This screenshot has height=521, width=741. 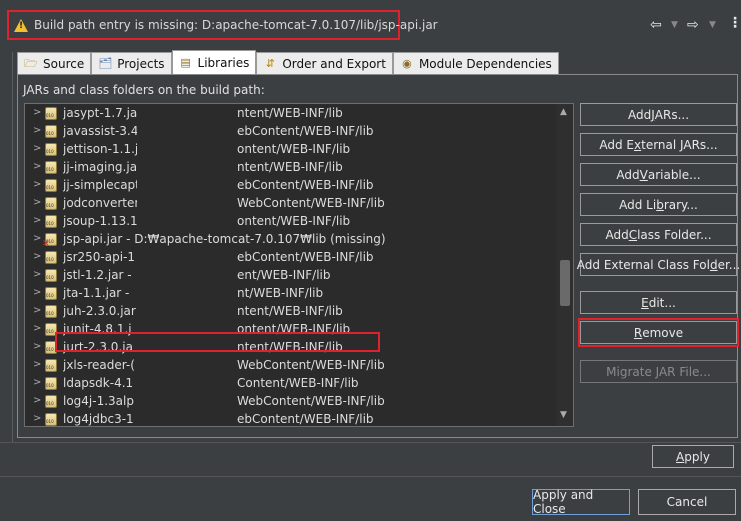 I want to click on library-entry: > jta-1.1.jar - nt/WEB-INF/lib, so click(x=291, y=294).